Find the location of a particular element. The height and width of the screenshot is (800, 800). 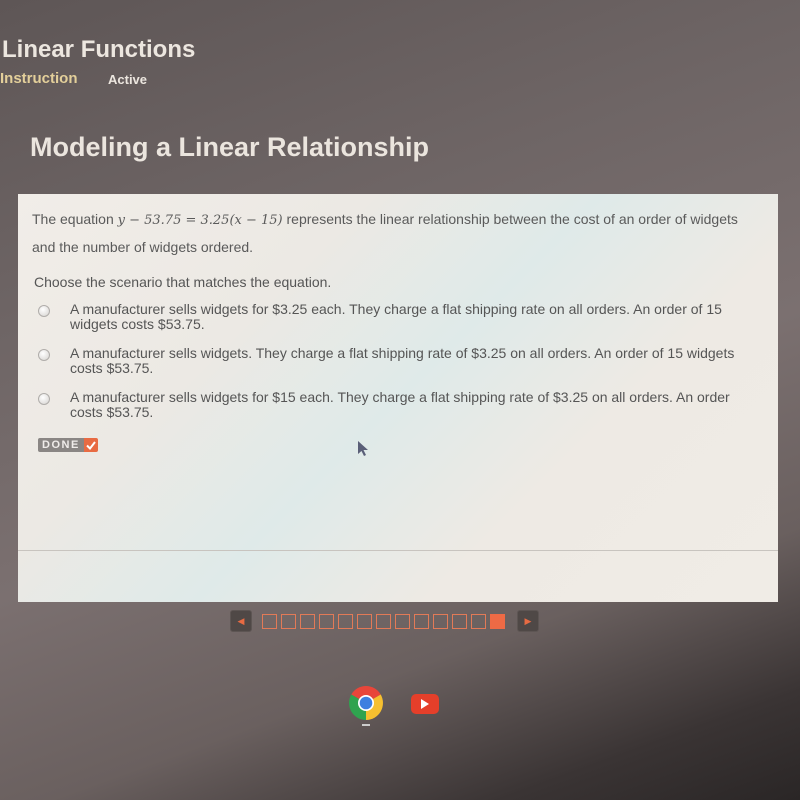

lesson-title: Modeling a Linear Relationship is located at coordinates (230, 147).